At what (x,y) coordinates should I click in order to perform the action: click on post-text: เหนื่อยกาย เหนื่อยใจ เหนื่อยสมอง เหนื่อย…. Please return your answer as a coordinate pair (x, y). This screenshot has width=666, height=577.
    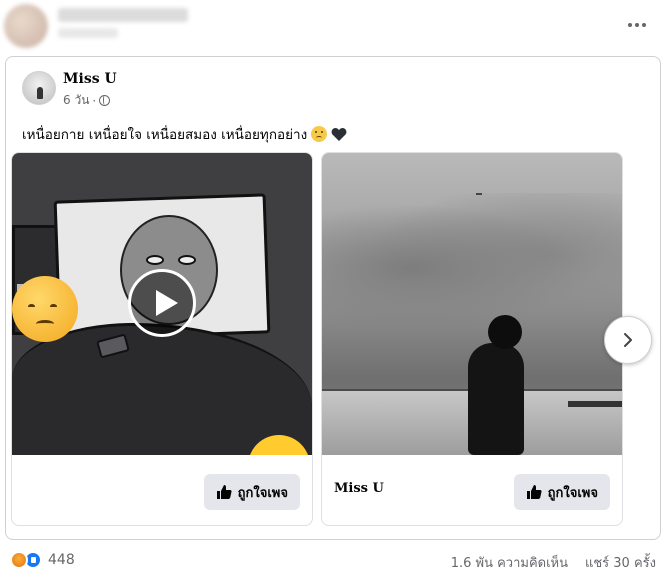
    Looking at the image, I should click on (184, 134).